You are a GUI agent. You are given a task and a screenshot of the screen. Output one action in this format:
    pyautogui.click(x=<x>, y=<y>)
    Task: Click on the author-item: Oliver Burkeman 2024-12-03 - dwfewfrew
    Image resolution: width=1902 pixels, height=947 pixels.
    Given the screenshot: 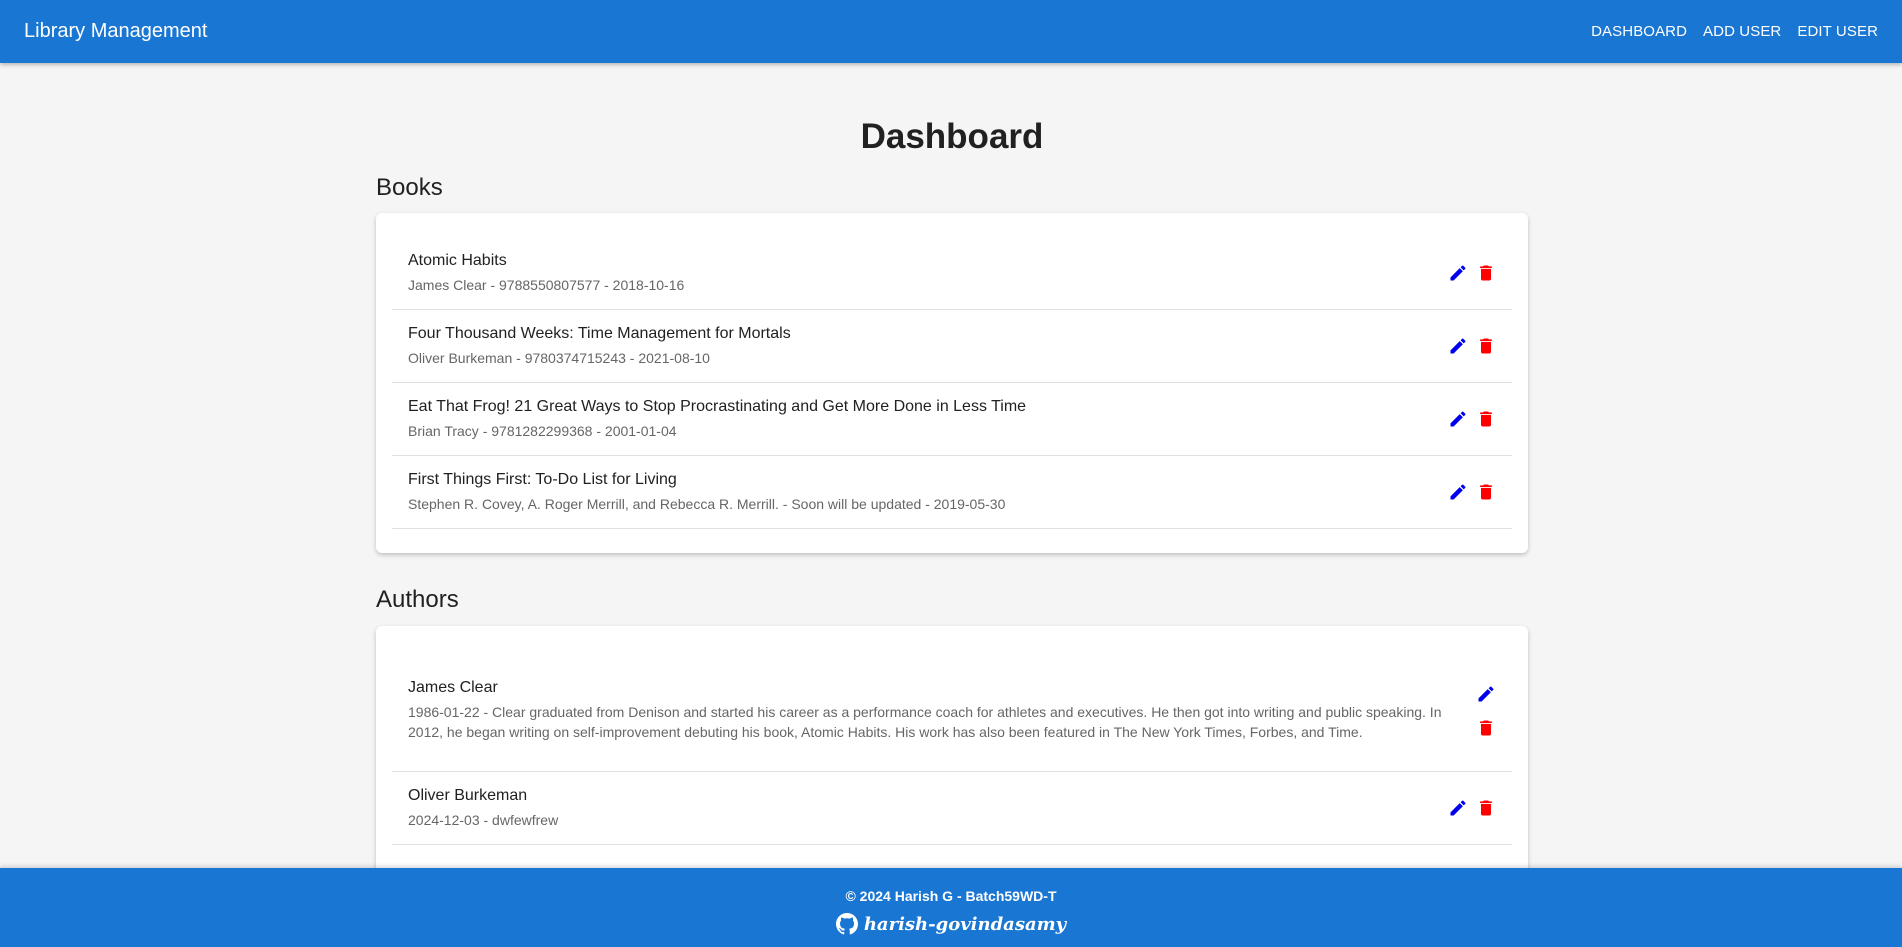 What is the action you would take?
    pyautogui.click(x=952, y=808)
    